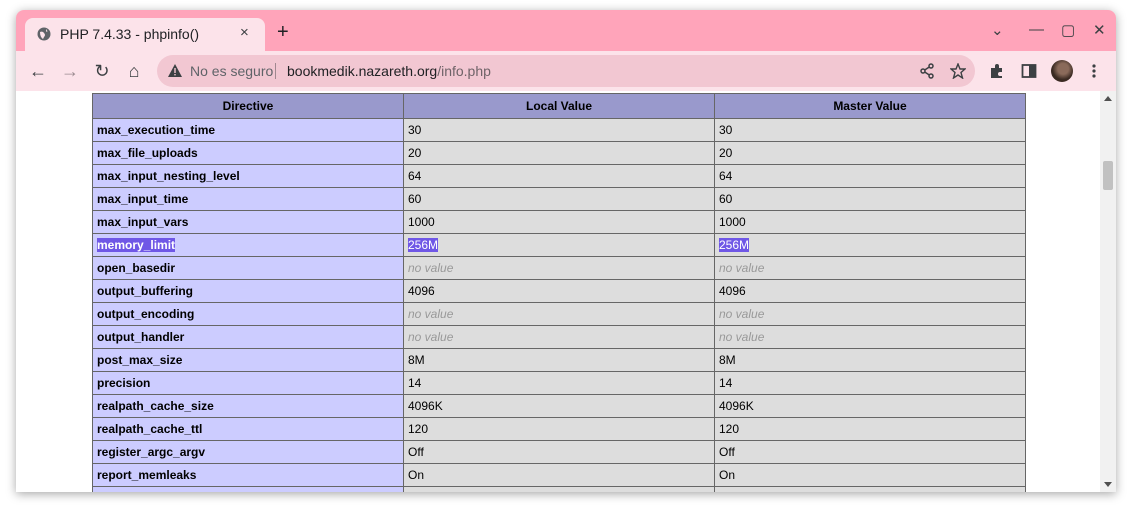 This screenshot has width=1132, height=524. I want to click on table-row: output_buffering 4096 4096, so click(559, 291).